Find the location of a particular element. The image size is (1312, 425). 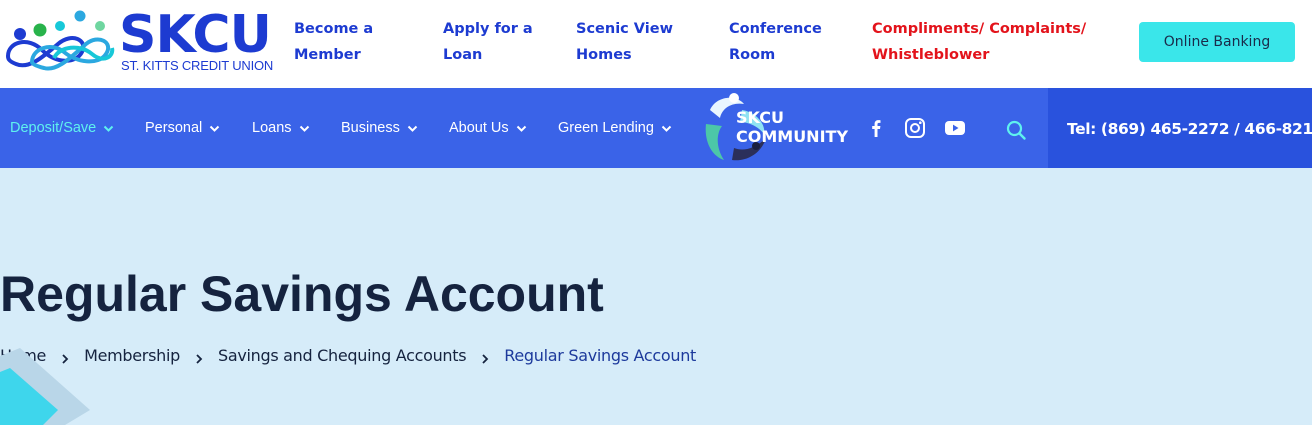

nav-green-lending: Green Lending is located at coordinates (615, 128).